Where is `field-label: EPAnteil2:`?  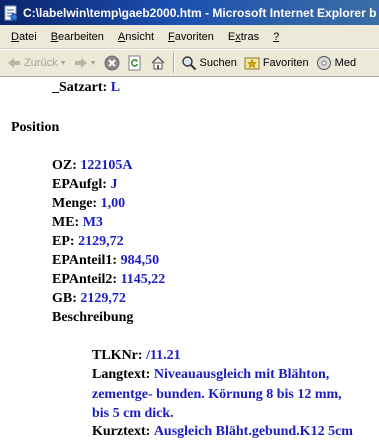
field-label: EPAnteil2: is located at coordinates (85, 279).